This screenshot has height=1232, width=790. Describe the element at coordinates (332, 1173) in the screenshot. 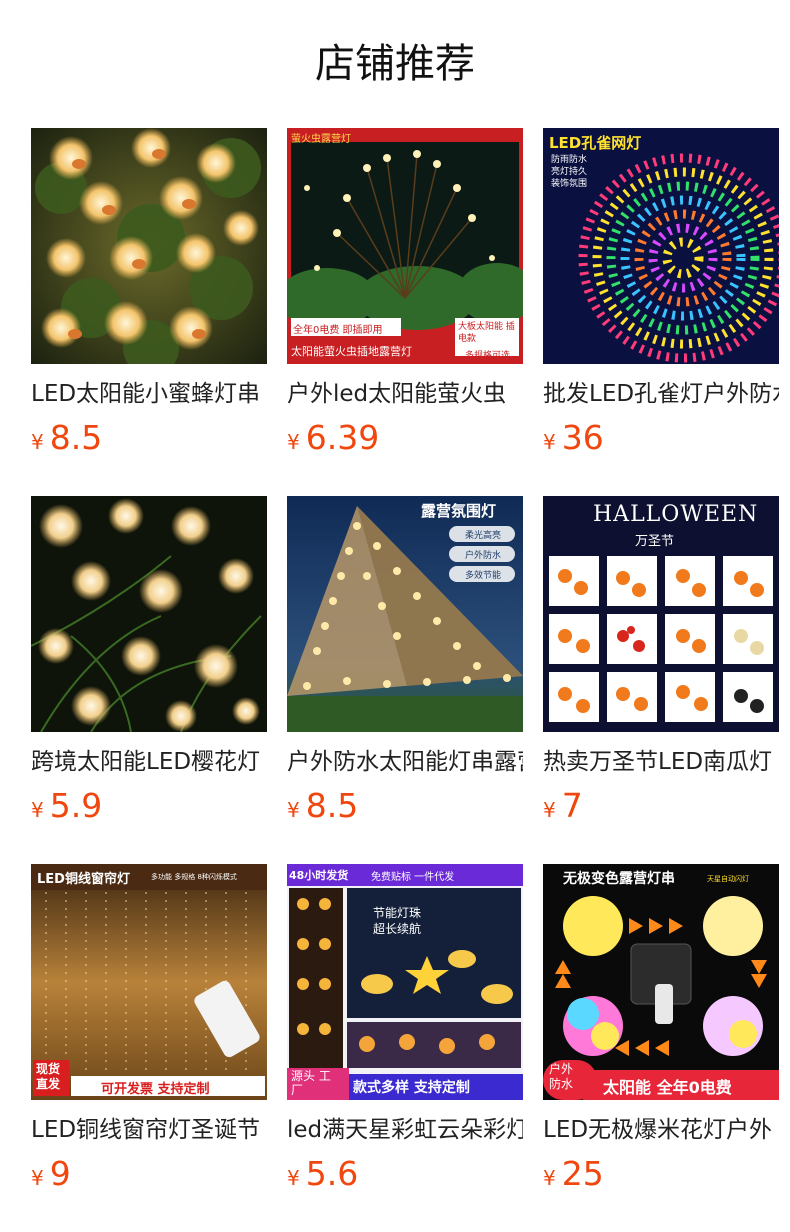

I see `product-price: 5.6` at that location.